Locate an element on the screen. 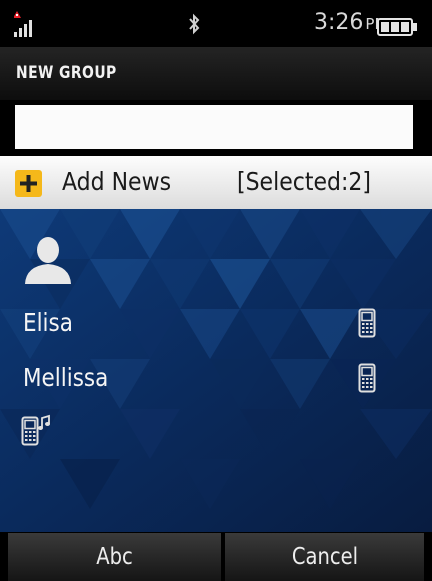 This screenshot has height=581, width=432. bluetooth-icon is located at coordinates (194, 24).